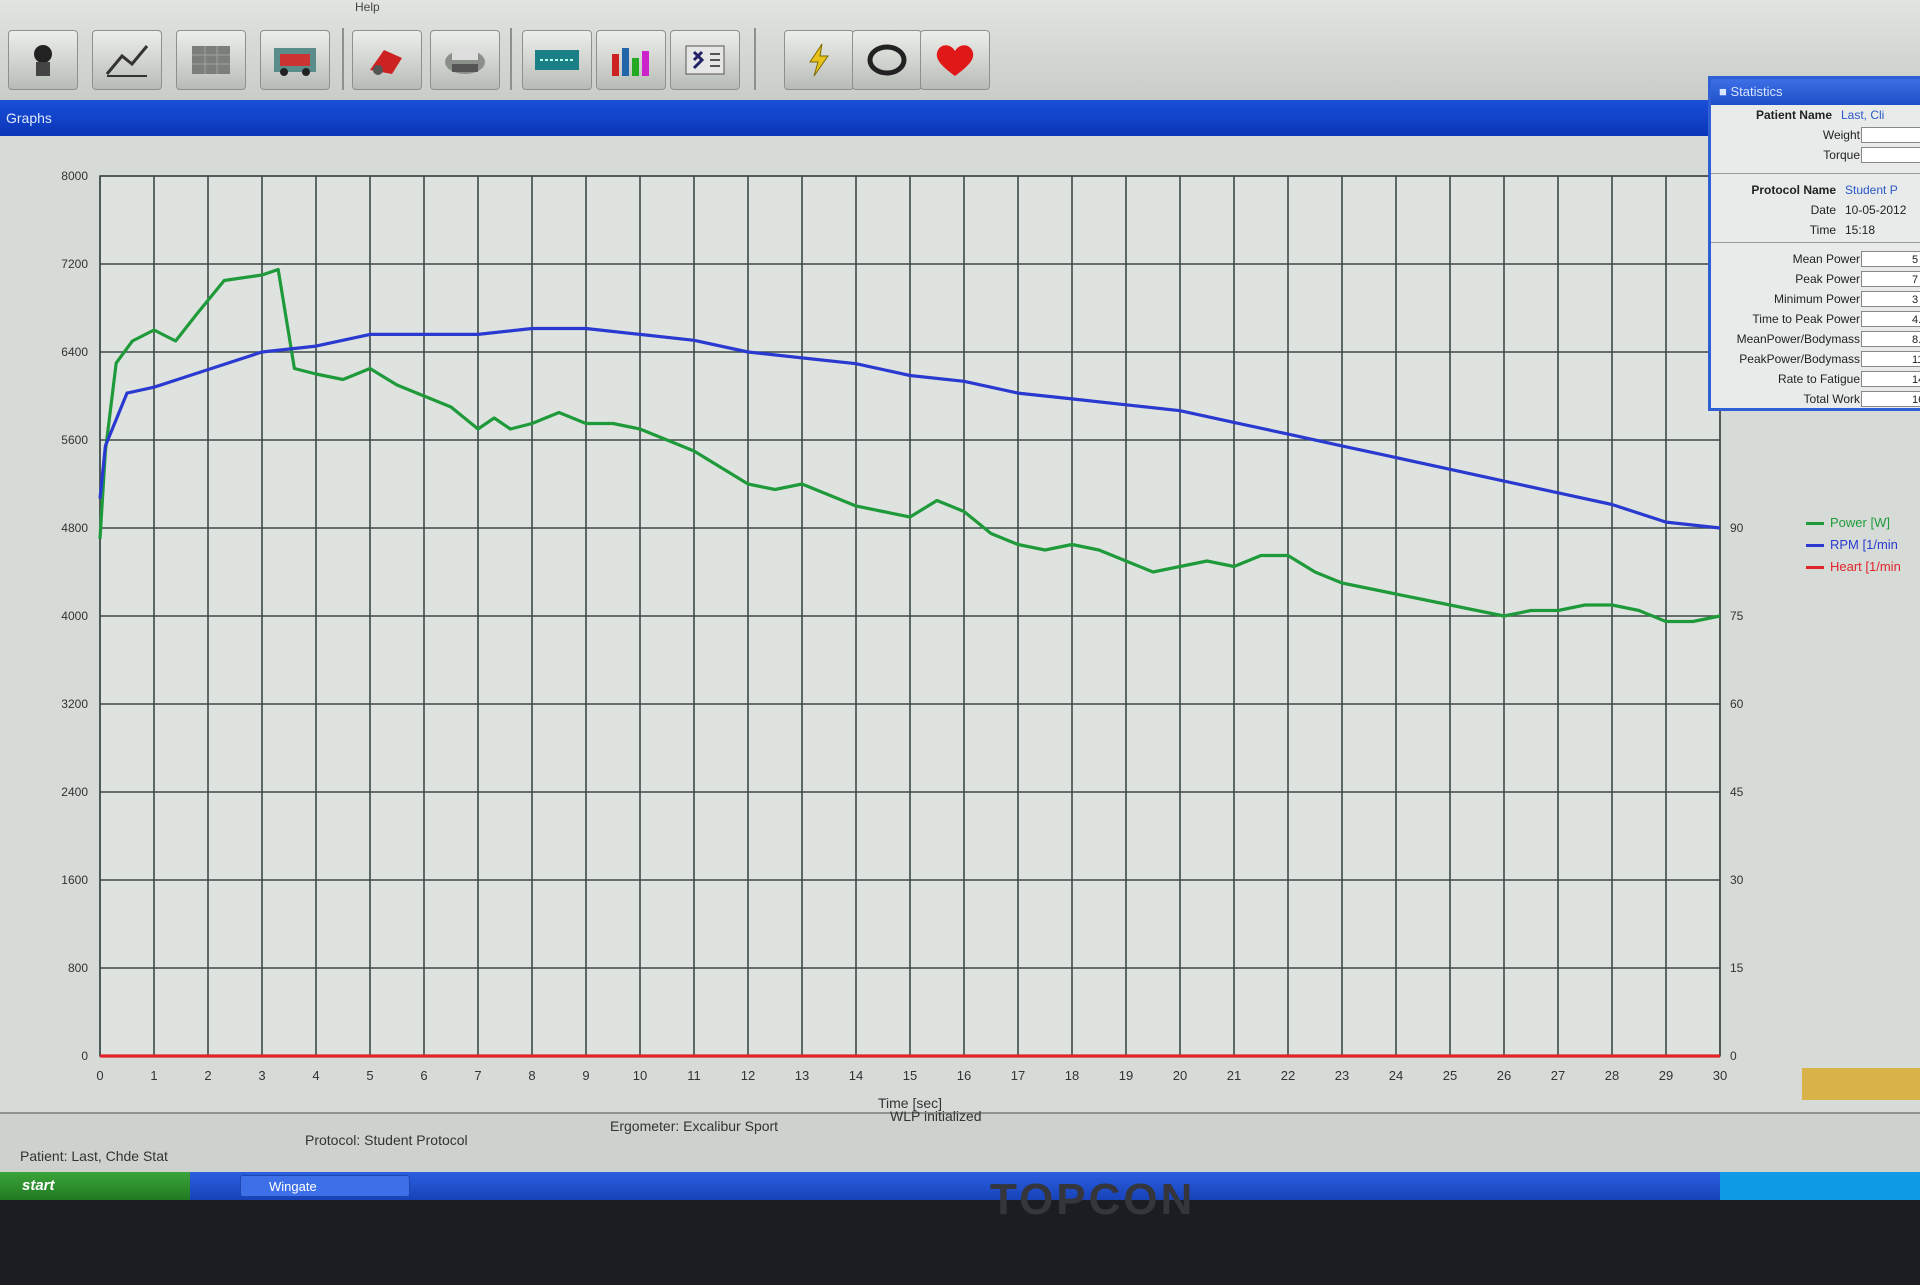  What do you see at coordinates (1890, 135) in the screenshot?
I see `stat-weight-field` at bounding box center [1890, 135].